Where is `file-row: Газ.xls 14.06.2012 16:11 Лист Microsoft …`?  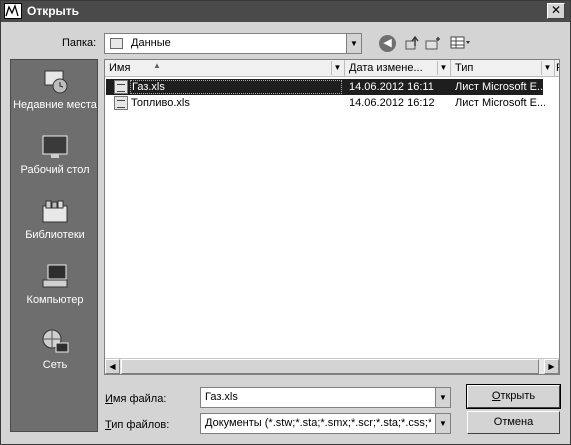 file-row: Газ.xls 14.06.2012 16:11 Лист Microsoft … is located at coordinates (325, 87).